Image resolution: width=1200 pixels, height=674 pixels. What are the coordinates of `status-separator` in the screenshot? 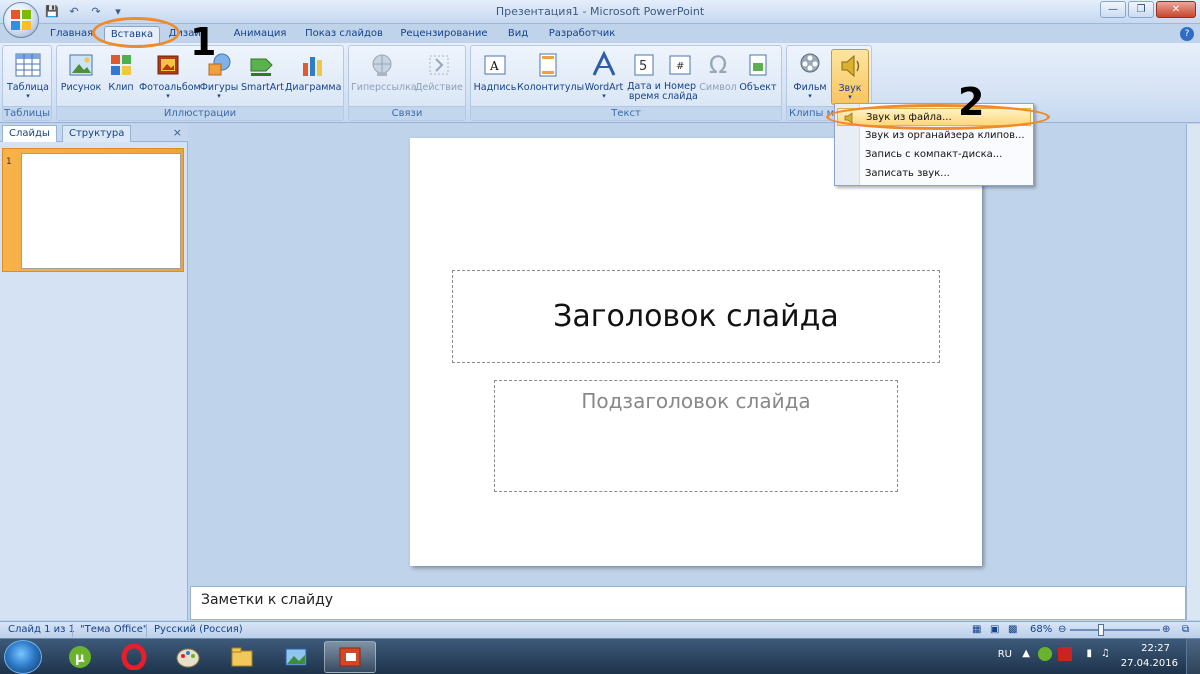 It's located at (146, 630).